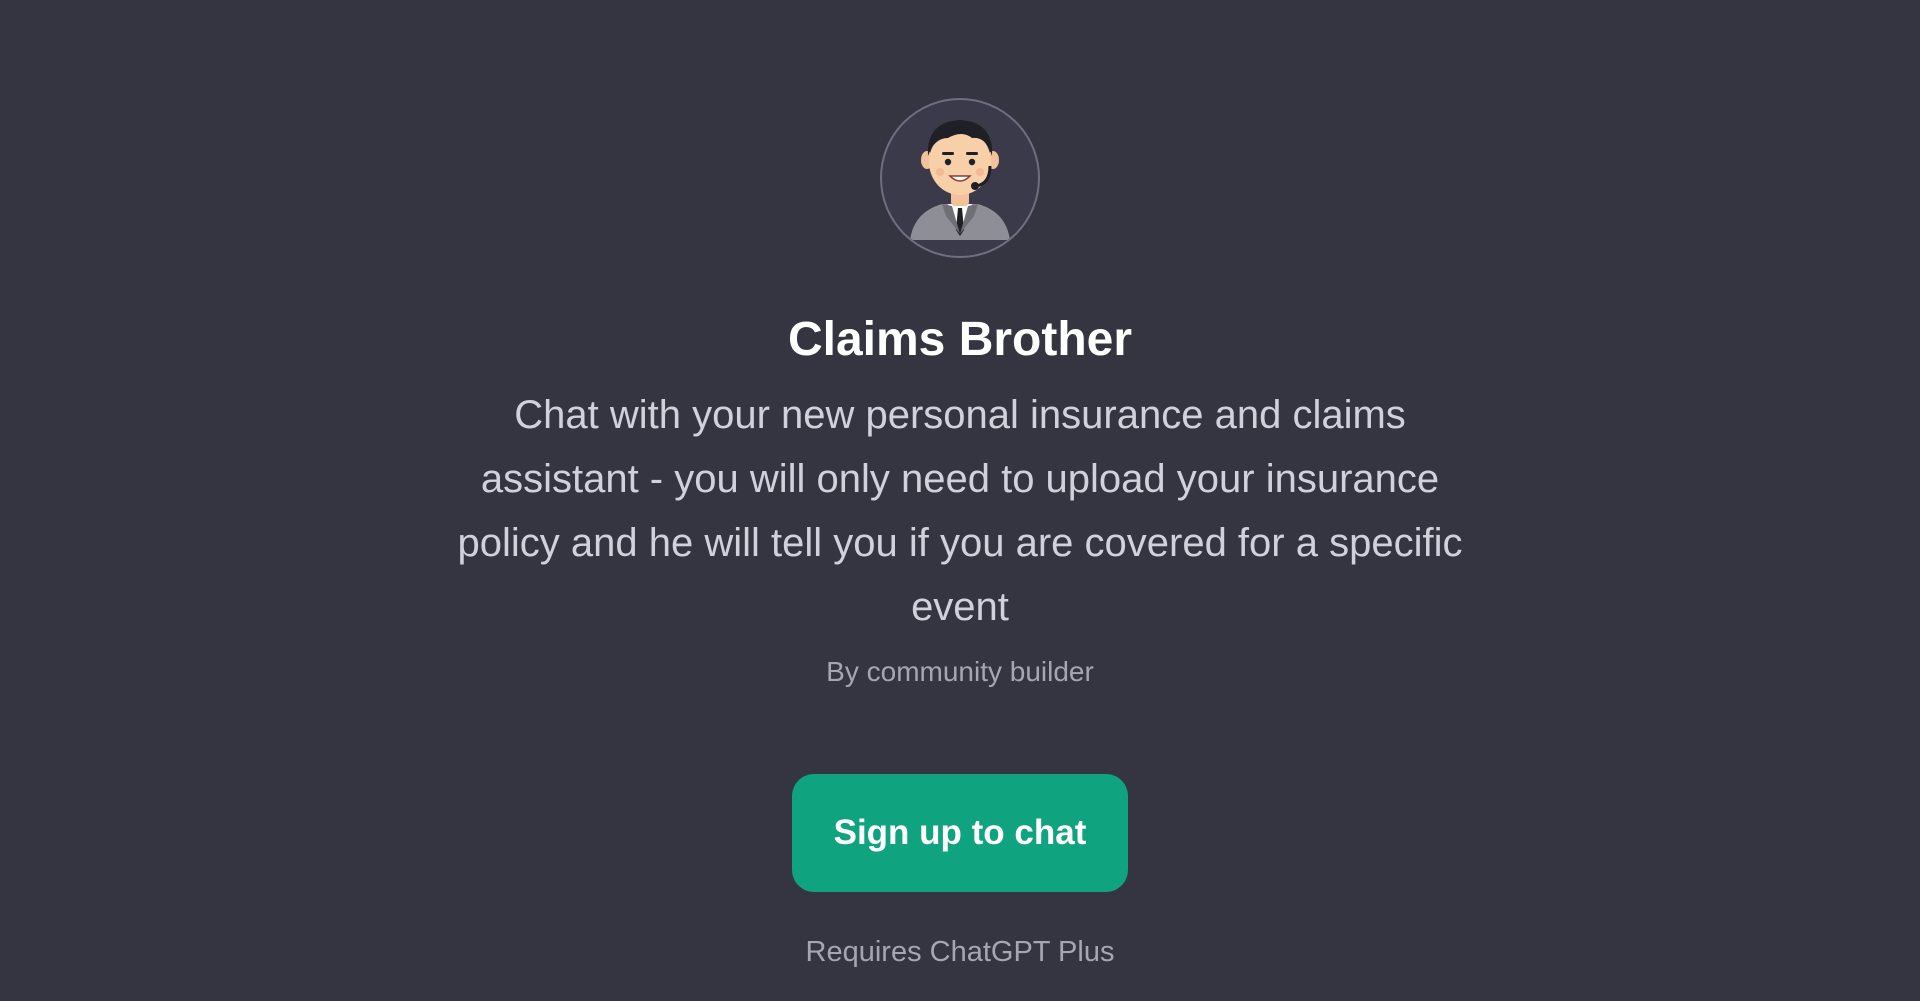  I want to click on gpt-author: By community builder, so click(960, 672).